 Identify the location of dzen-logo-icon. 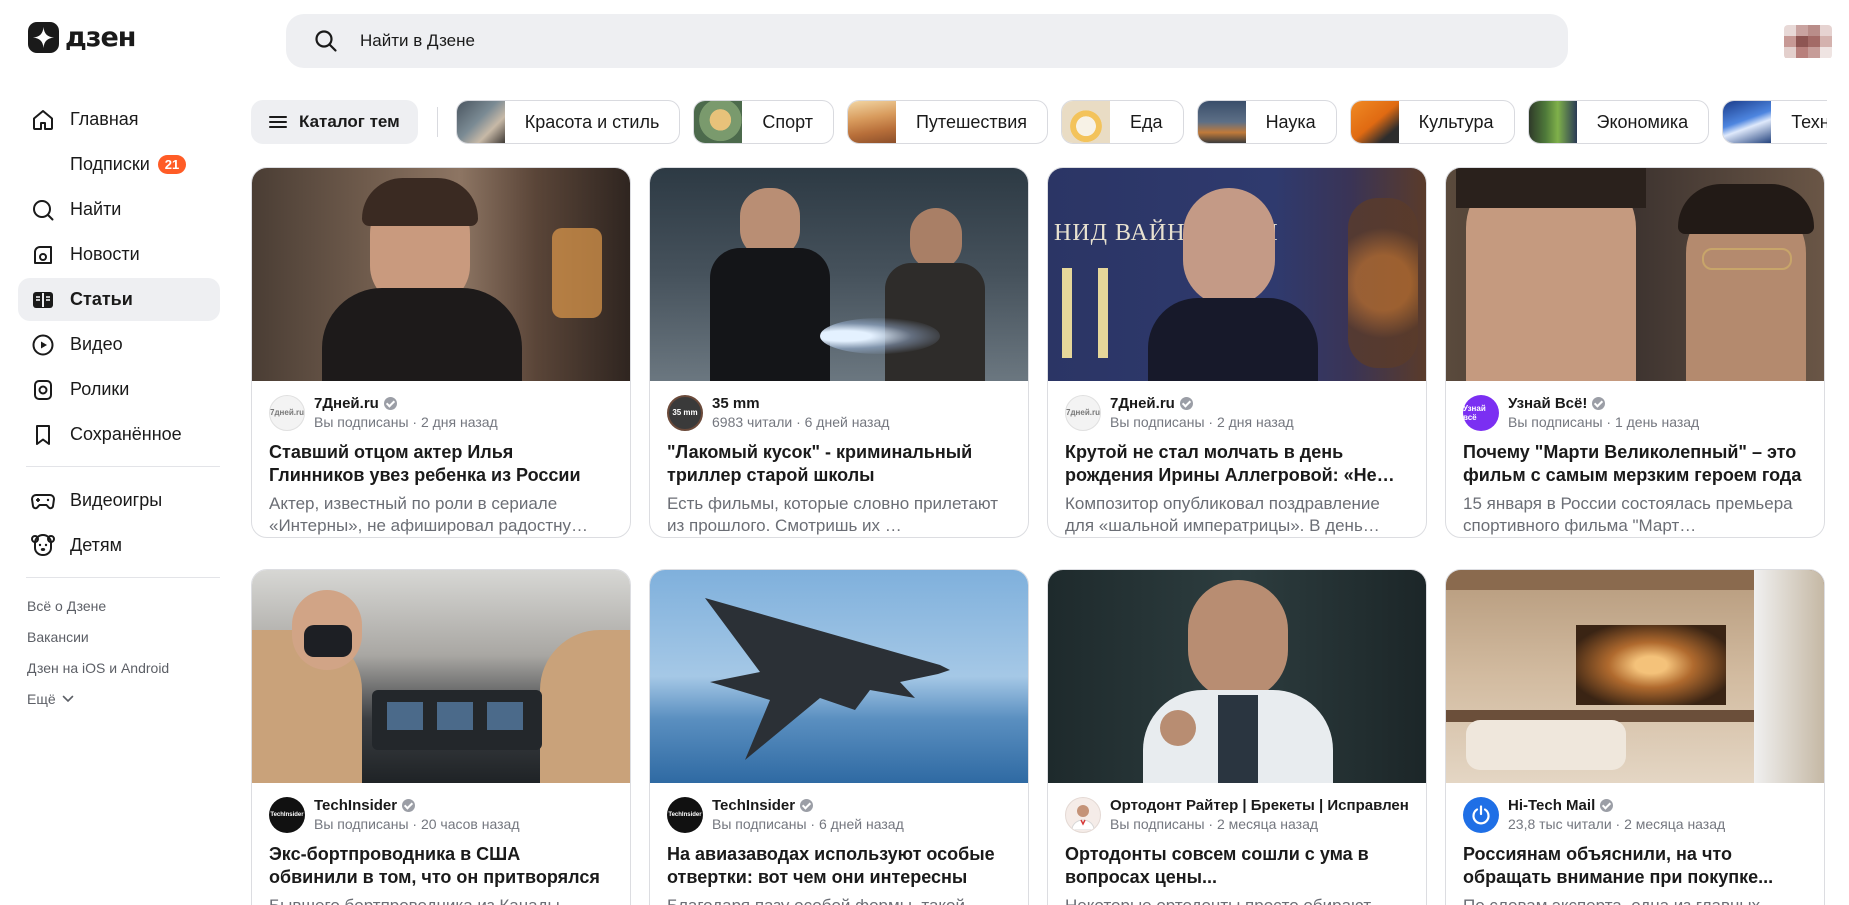
(43, 37).